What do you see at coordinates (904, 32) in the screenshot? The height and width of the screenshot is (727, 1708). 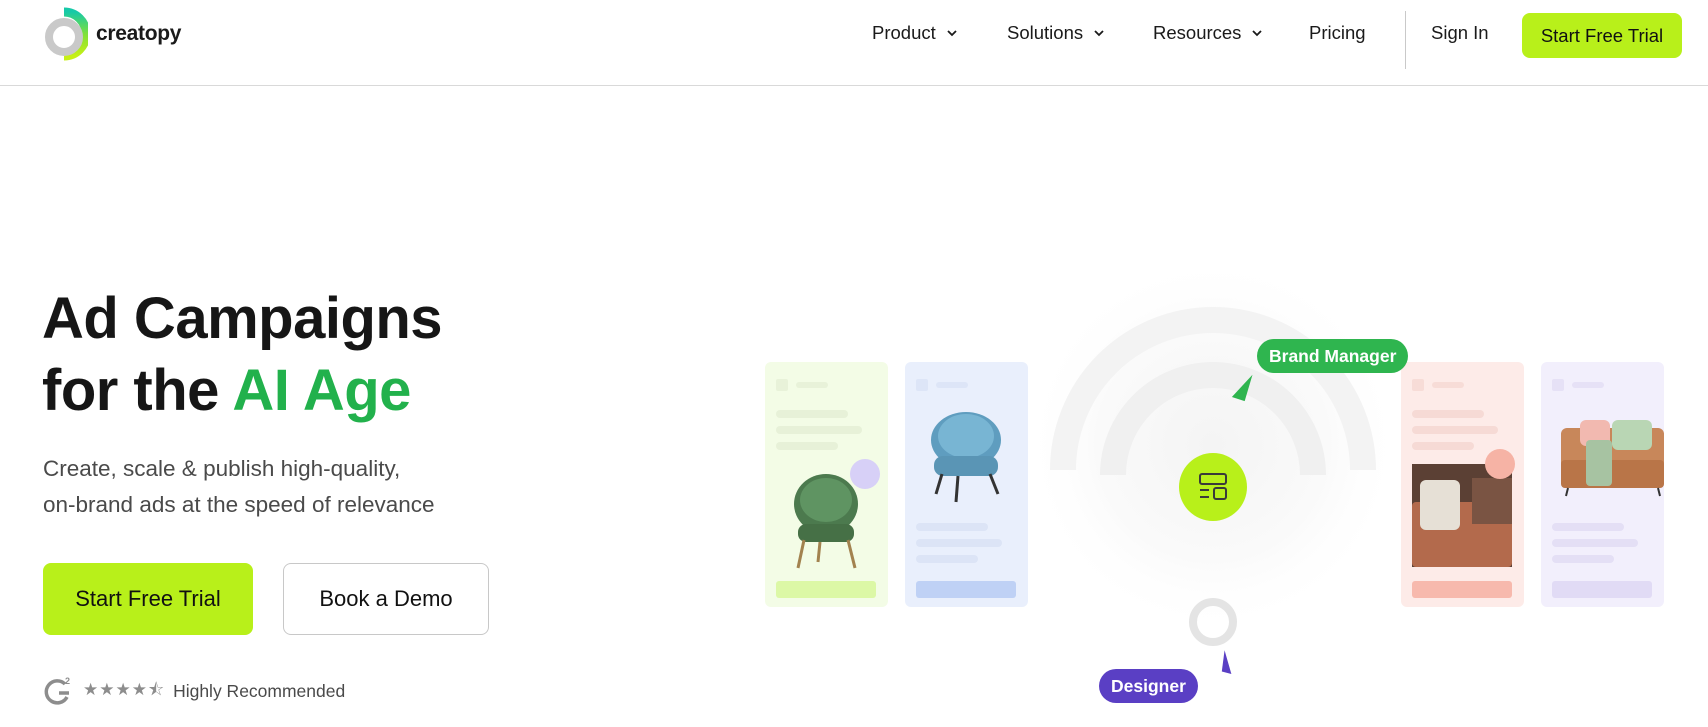 I see `nav-item-label: Product` at bounding box center [904, 32].